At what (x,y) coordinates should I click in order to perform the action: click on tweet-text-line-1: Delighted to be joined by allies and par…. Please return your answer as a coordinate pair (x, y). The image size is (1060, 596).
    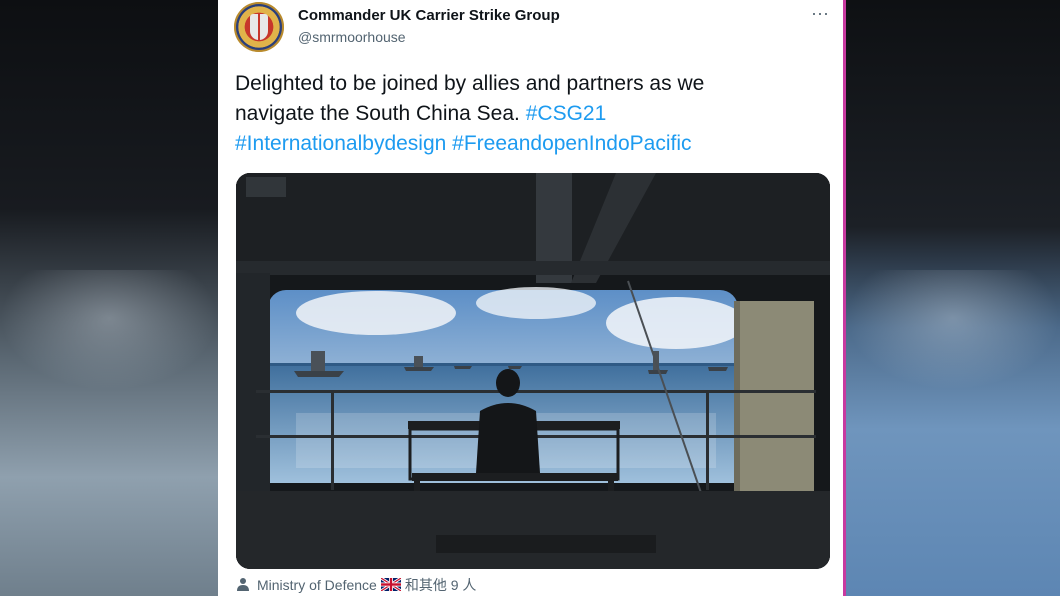
    Looking at the image, I should click on (470, 83).